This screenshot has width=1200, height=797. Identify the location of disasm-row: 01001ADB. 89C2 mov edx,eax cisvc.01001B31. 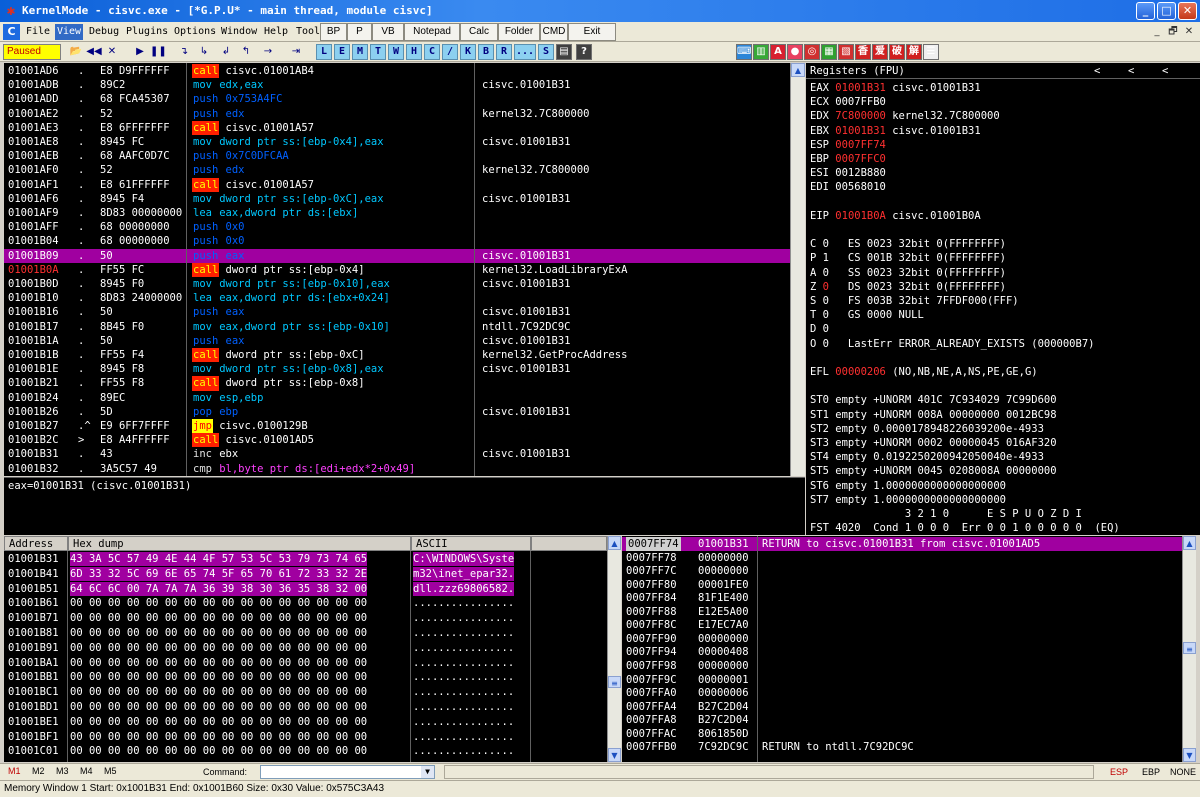
(397, 85).